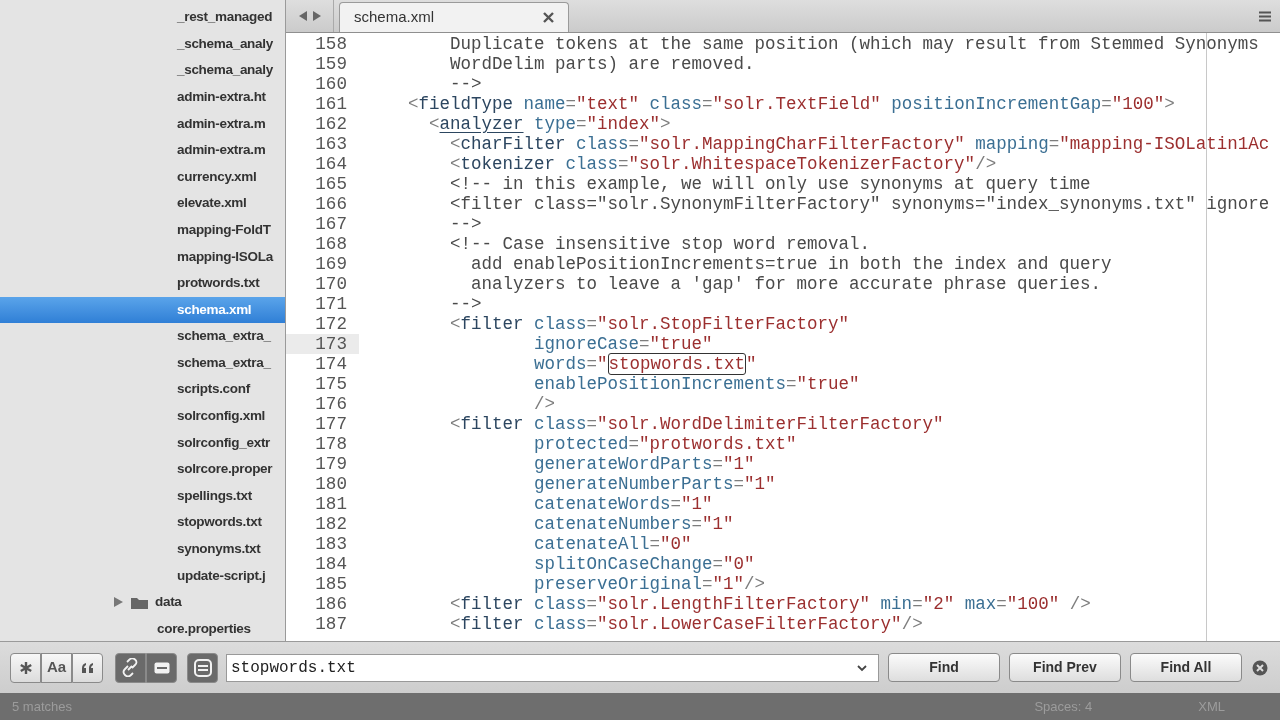 This screenshot has height=720, width=1280. I want to click on find-button: Find All, so click(1186, 667).